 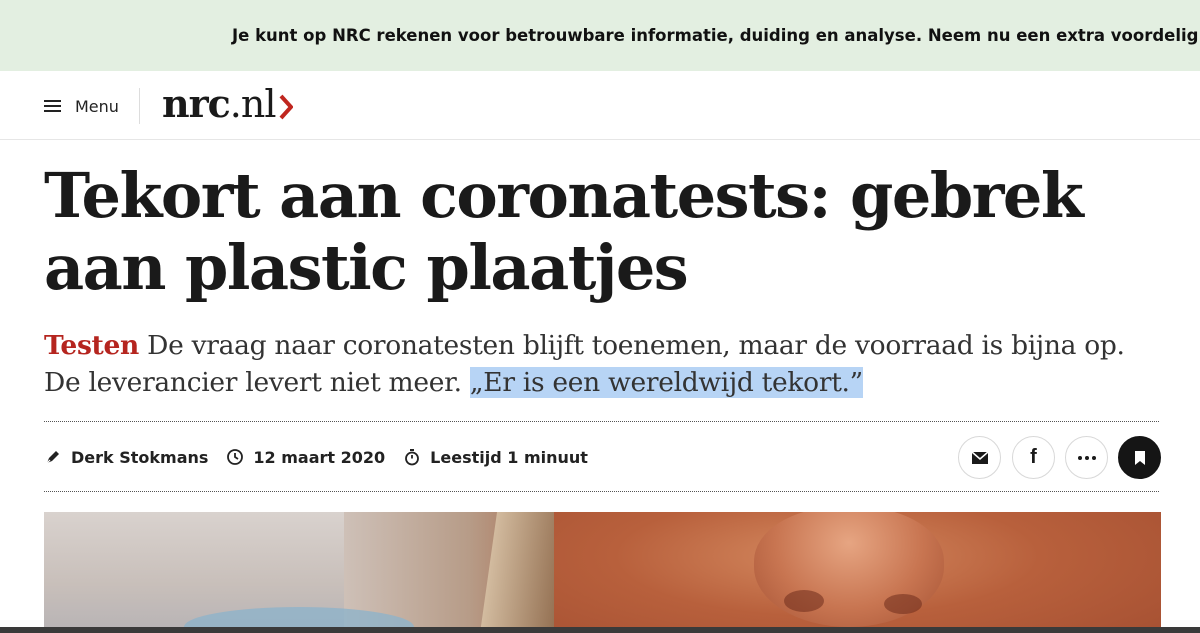 I want to click on hero-nostril-right, so click(x=903, y=604).